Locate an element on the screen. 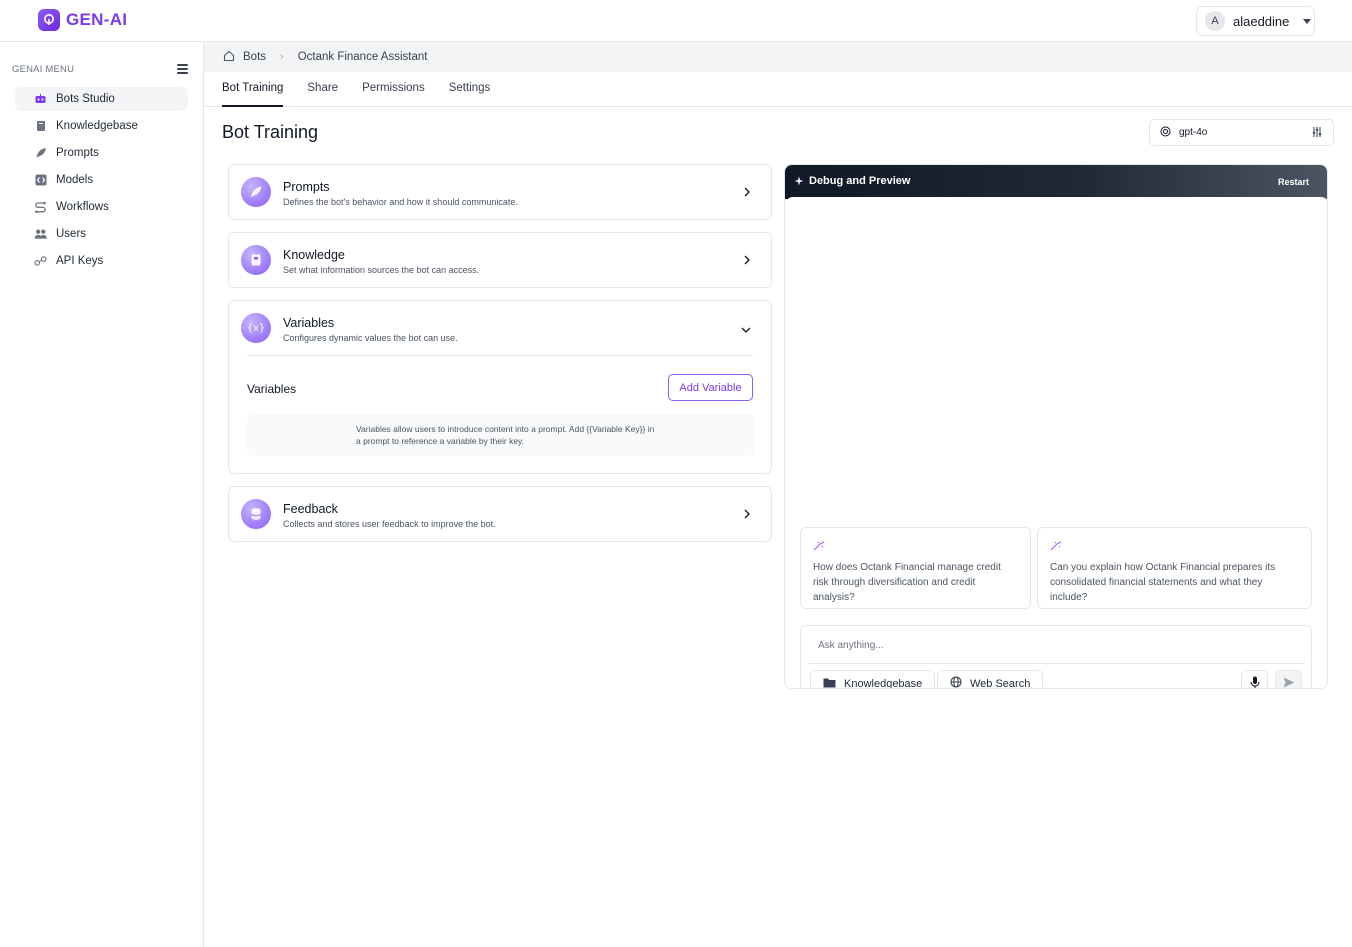  sidebar-item-knowledgebase: Knowledgebase is located at coordinates (101, 126).